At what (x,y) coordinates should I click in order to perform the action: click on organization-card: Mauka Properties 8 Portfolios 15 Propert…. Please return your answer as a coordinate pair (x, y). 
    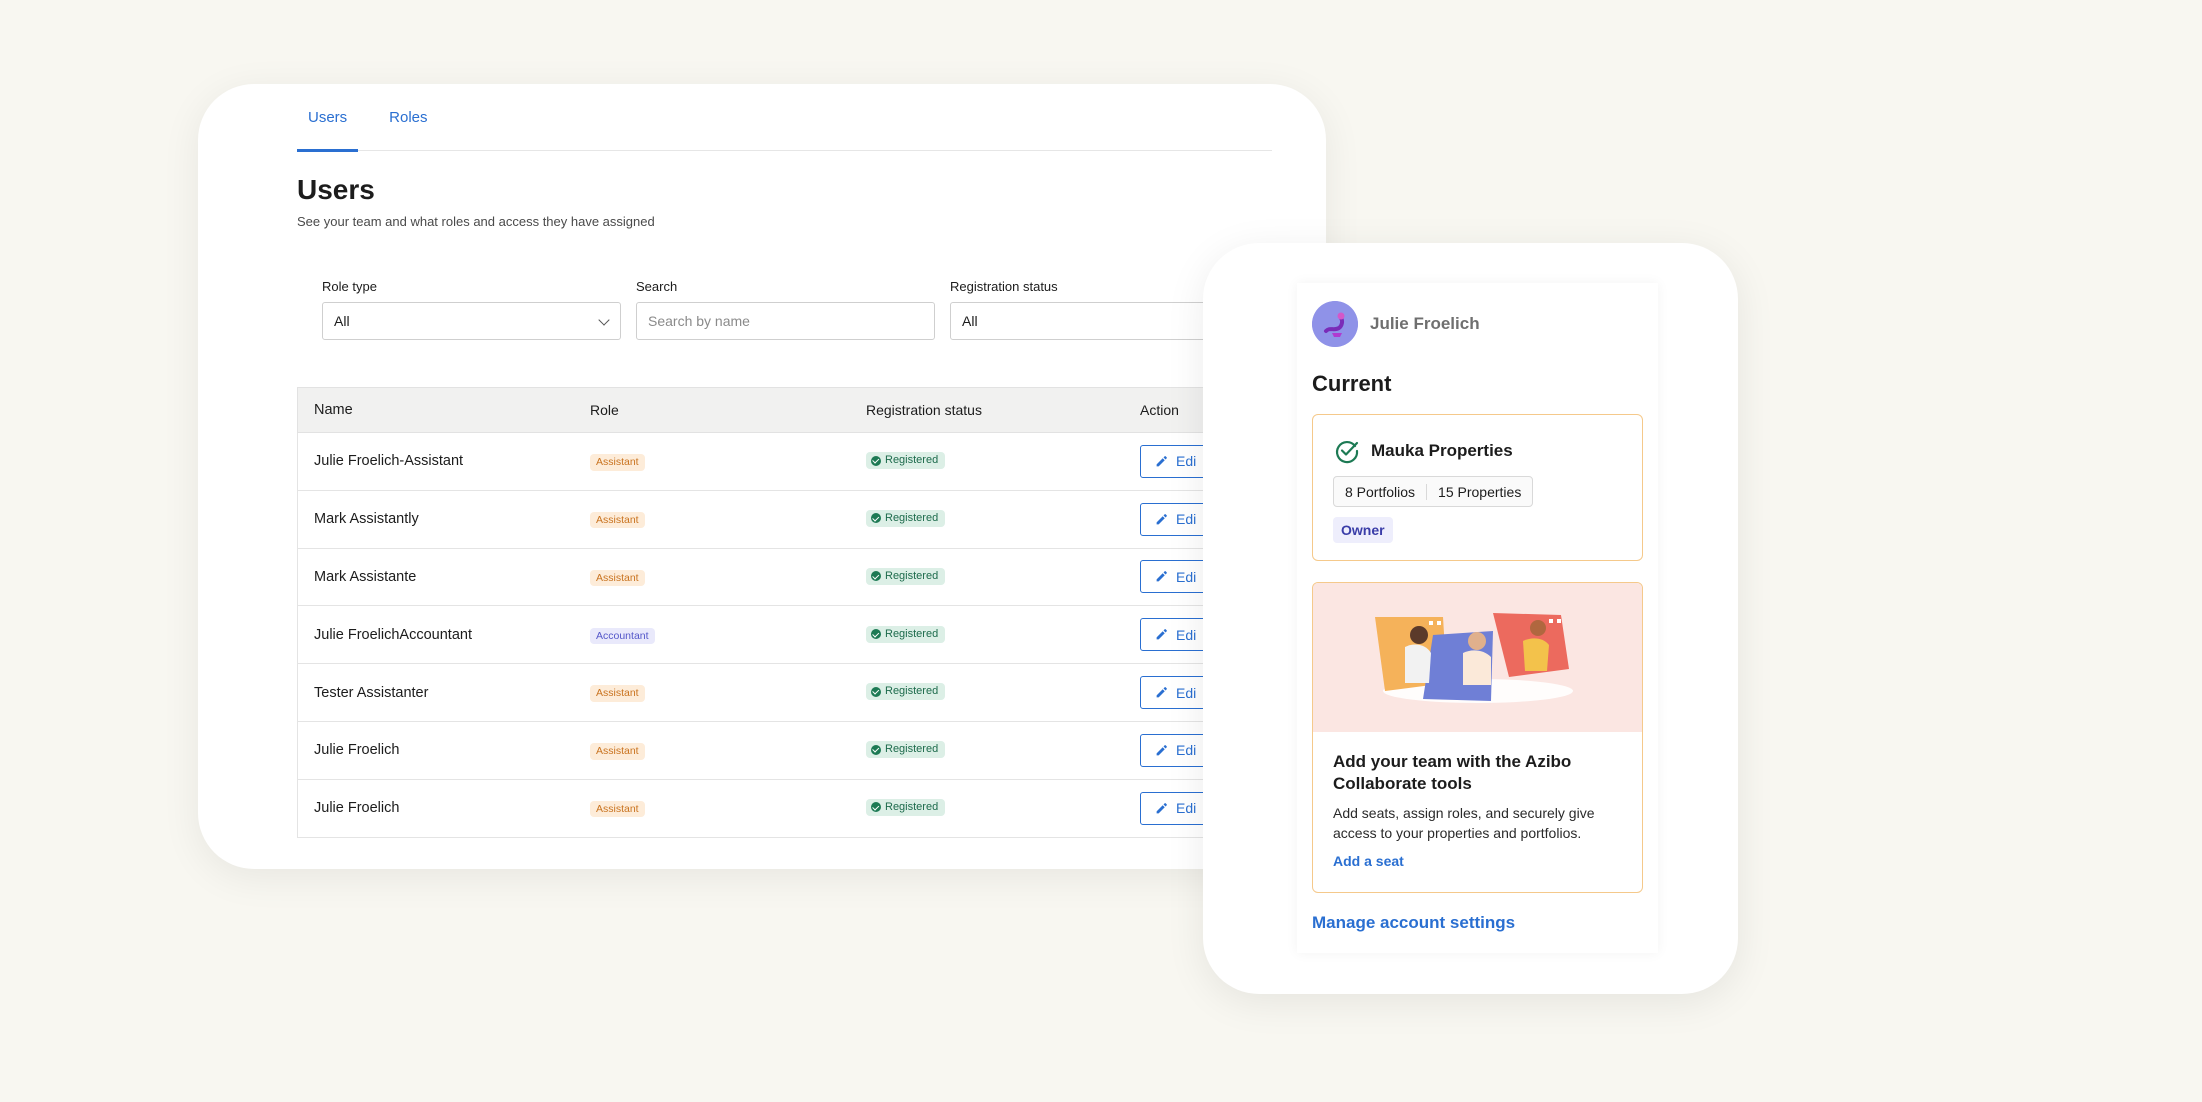
    Looking at the image, I should click on (1477, 487).